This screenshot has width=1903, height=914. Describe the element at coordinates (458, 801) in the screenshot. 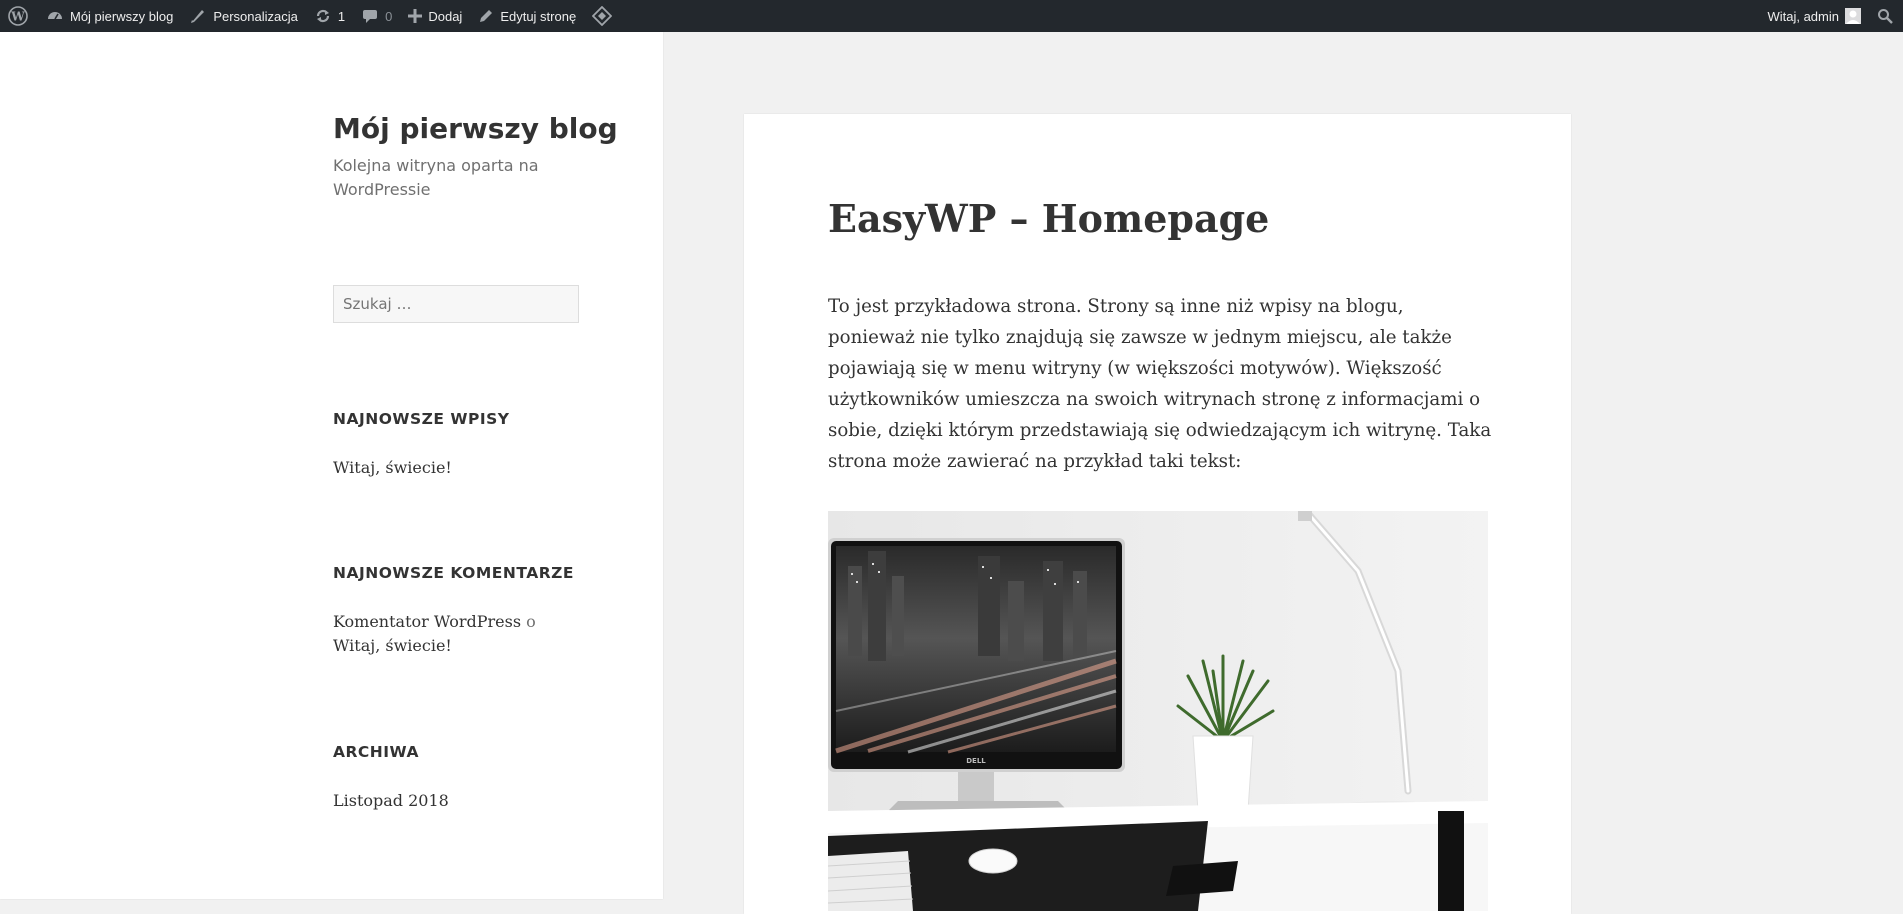

I see `archive-link: Listopad 2018` at that location.